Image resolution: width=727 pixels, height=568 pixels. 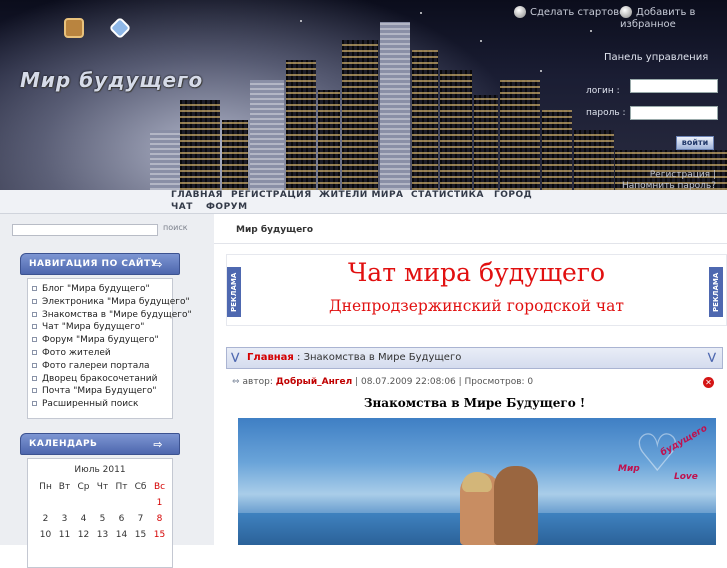 I want to click on home-icon, so click(x=74, y=28).